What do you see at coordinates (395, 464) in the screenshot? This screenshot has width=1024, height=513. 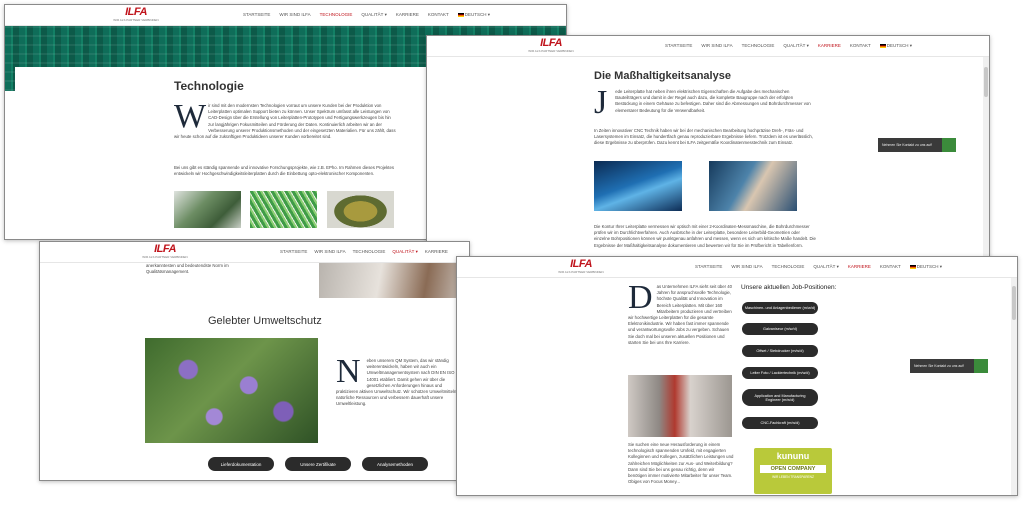 I see `analysemethoden-button: Analysemethoden` at bounding box center [395, 464].